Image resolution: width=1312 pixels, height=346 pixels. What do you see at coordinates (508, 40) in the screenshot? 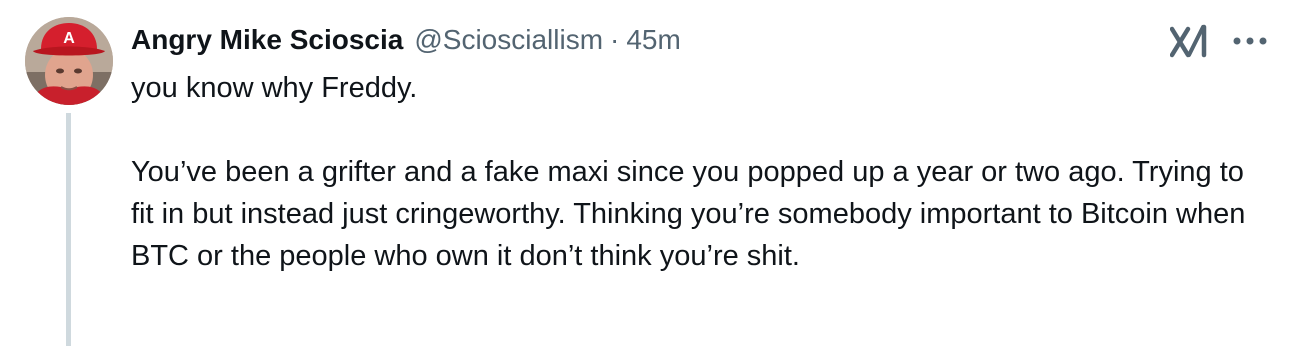
I see `author-handle: @Sciosciallism` at bounding box center [508, 40].